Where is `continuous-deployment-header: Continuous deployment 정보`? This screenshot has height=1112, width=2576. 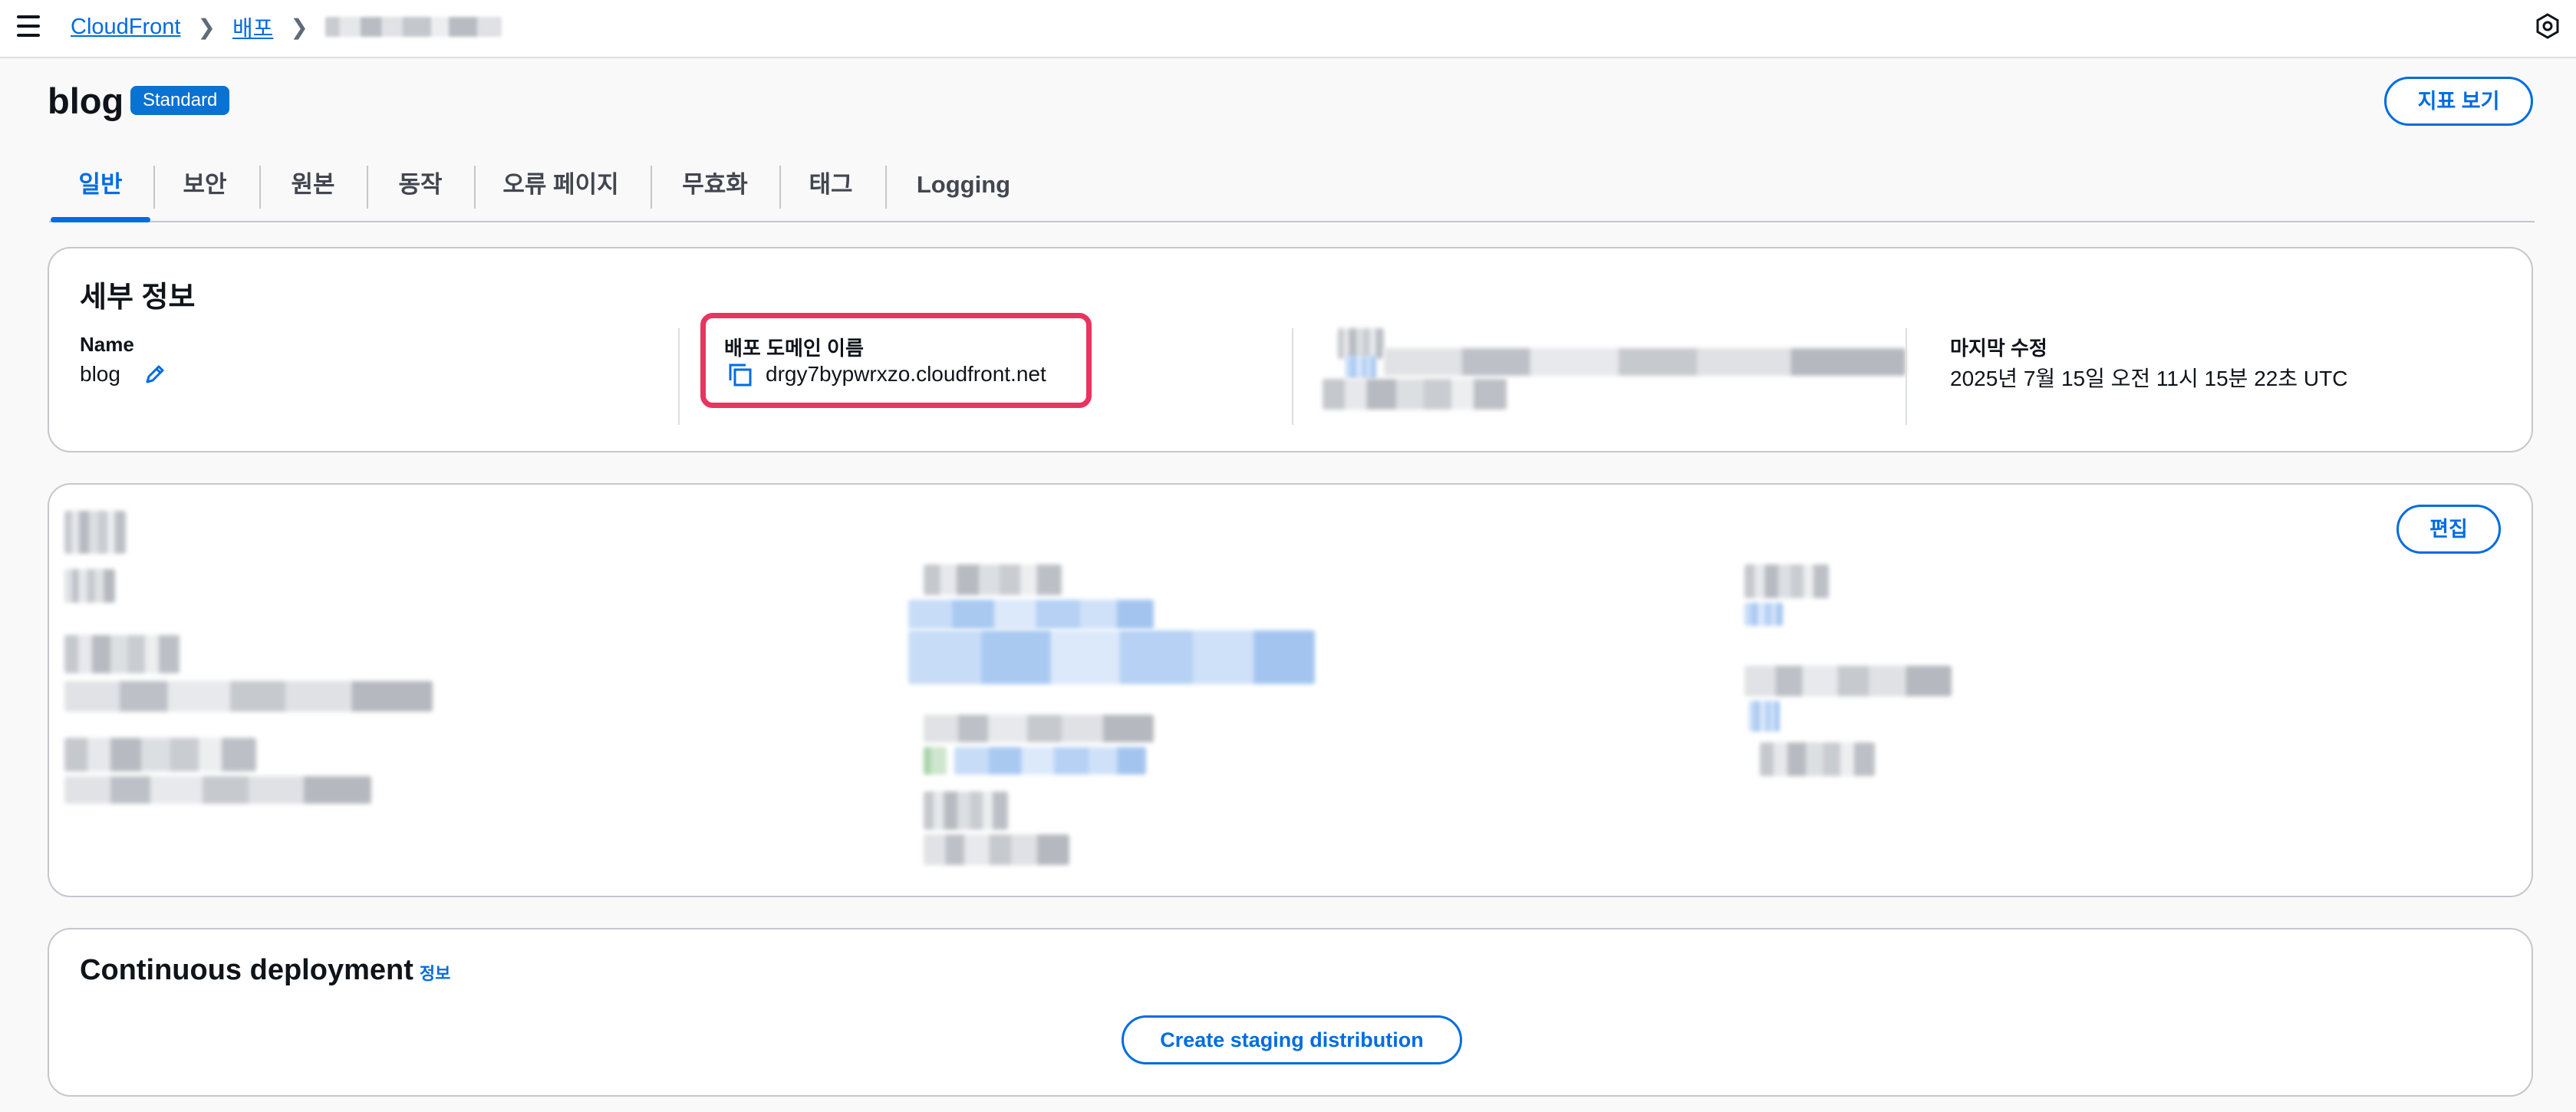
continuous-deployment-header: Continuous deployment 정보 is located at coordinates (265, 971).